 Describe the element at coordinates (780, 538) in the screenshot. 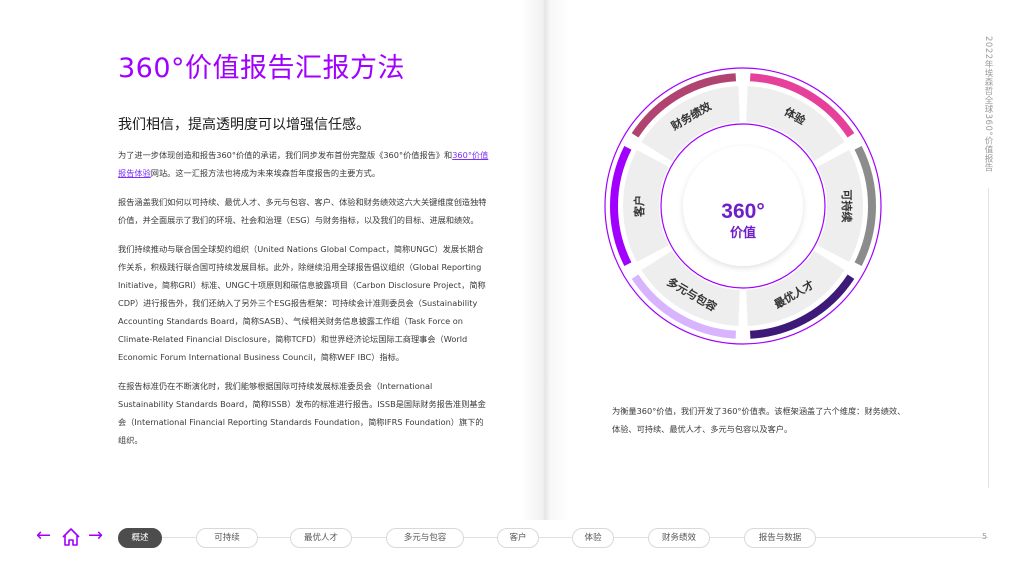

I see `nav-tab-reports-data: 报告与数据` at that location.